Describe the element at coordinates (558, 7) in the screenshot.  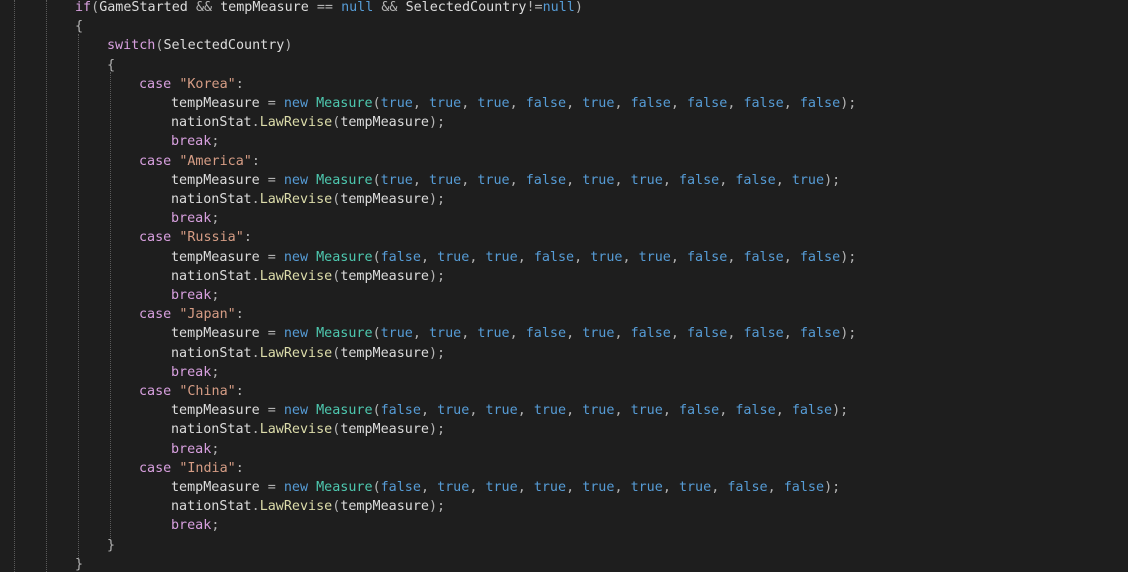
I see `code-token: null` at that location.